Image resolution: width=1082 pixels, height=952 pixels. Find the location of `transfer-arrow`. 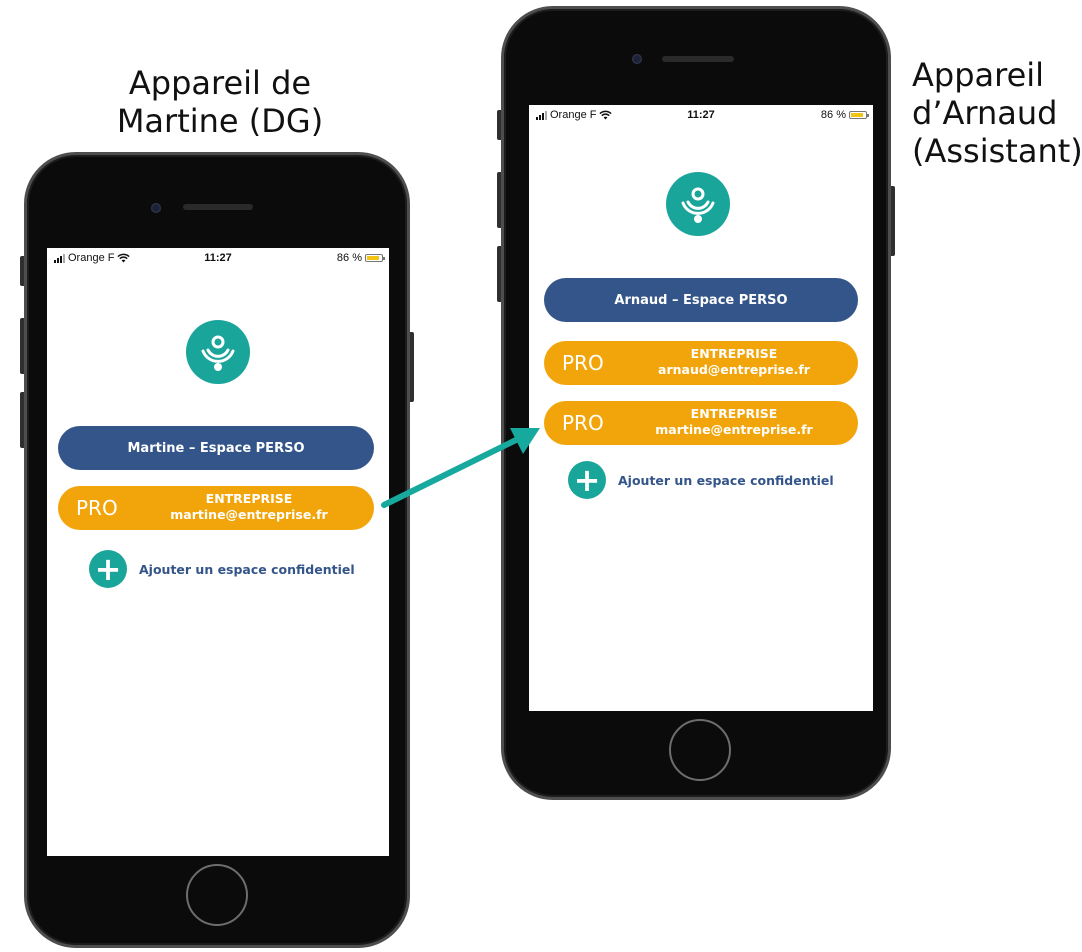

transfer-arrow is located at coordinates (460, 468).